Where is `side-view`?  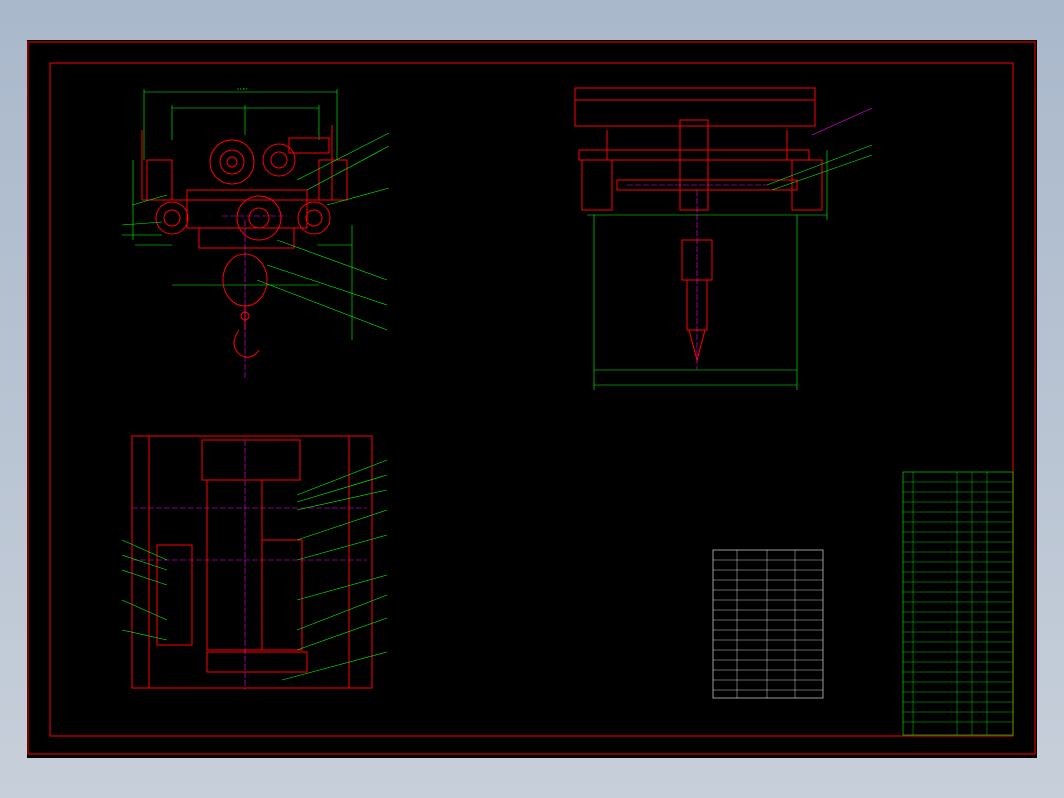
side-view is located at coordinates (723, 238).